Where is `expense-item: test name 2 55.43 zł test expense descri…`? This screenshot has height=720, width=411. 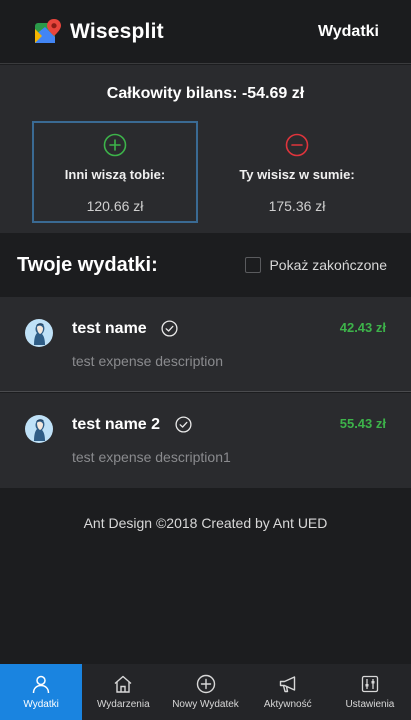
expense-item: test name 2 55.43 zł test expense descri… is located at coordinates (205, 440).